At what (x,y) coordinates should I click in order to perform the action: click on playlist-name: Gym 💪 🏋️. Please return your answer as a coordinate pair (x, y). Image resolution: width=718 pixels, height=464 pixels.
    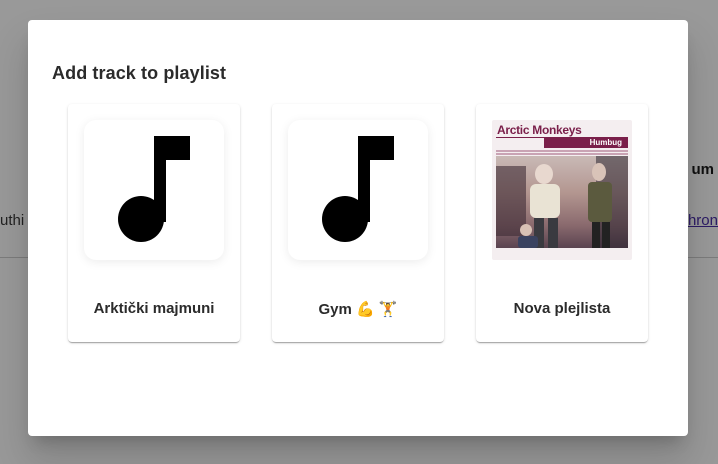
    Looking at the image, I should click on (358, 309).